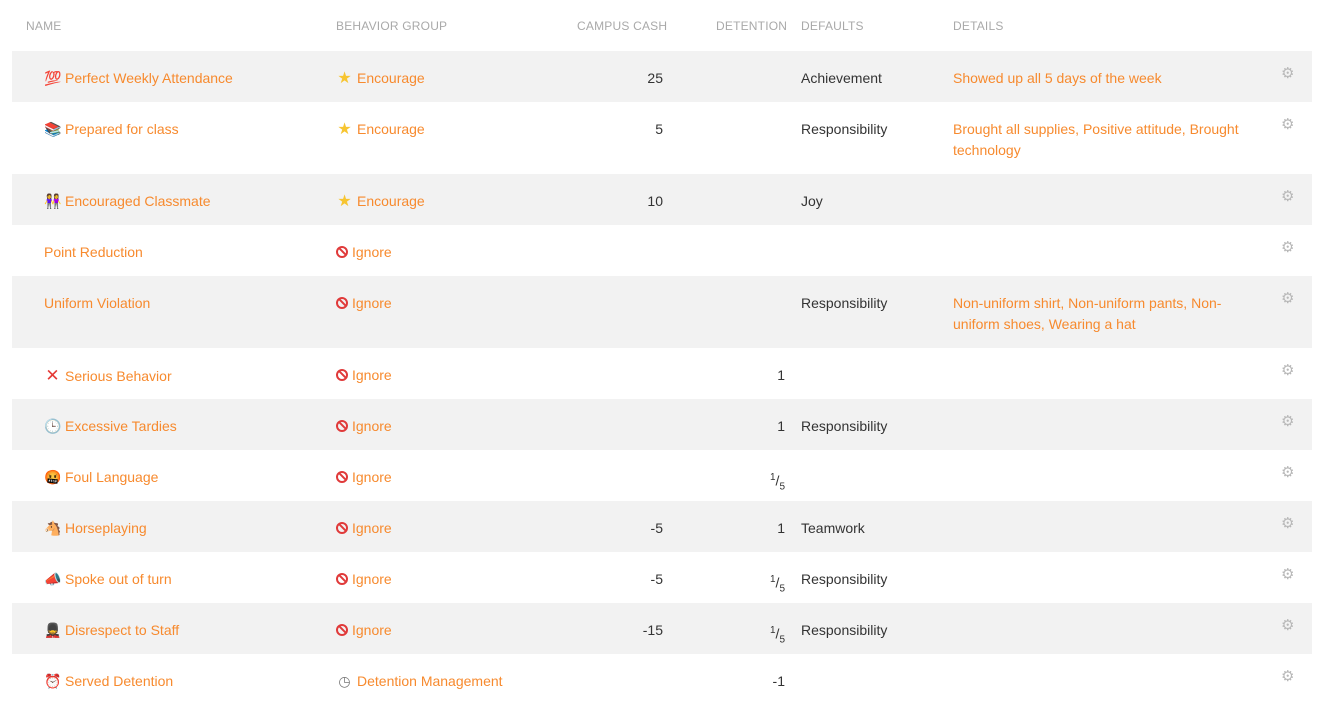 The width and height of the screenshot is (1322, 705). Describe the element at coordinates (622, 26) in the screenshot. I see `column-header-campus-cash: CAMPUS CASH` at that location.